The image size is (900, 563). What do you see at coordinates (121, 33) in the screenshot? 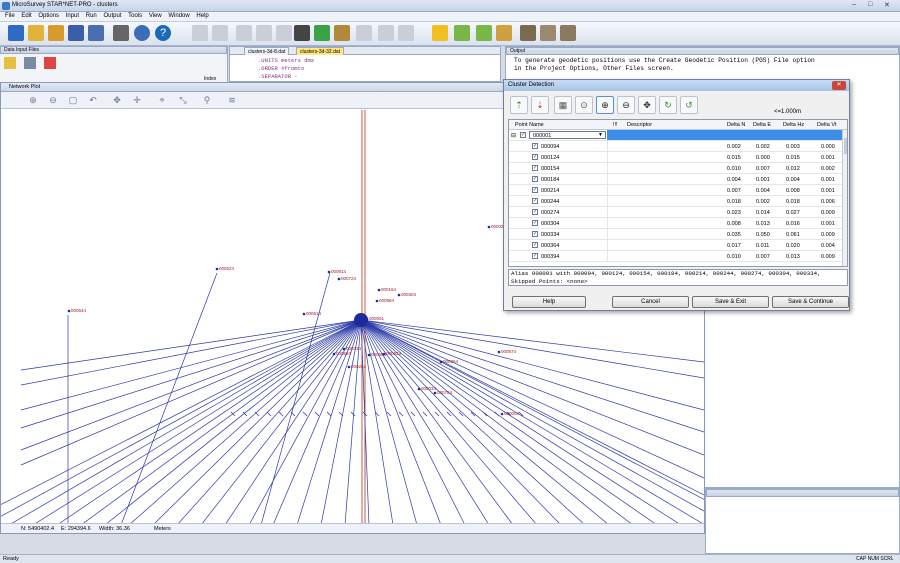
I see `print-icon` at bounding box center [121, 33].